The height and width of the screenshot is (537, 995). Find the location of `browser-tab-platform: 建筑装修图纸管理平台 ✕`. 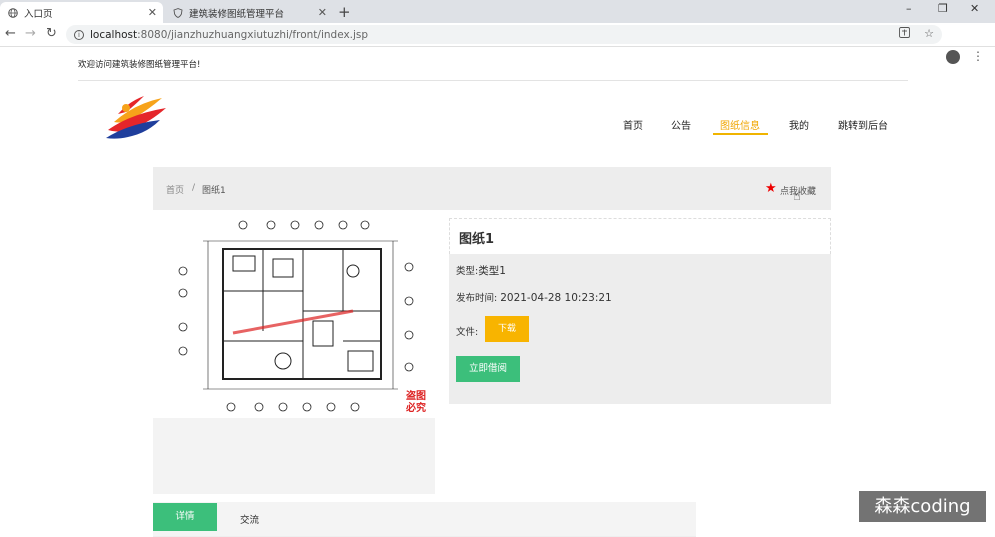

browser-tab-platform: 建筑装修图纸管理平台 ✕ is located at coordinates (249, 12).